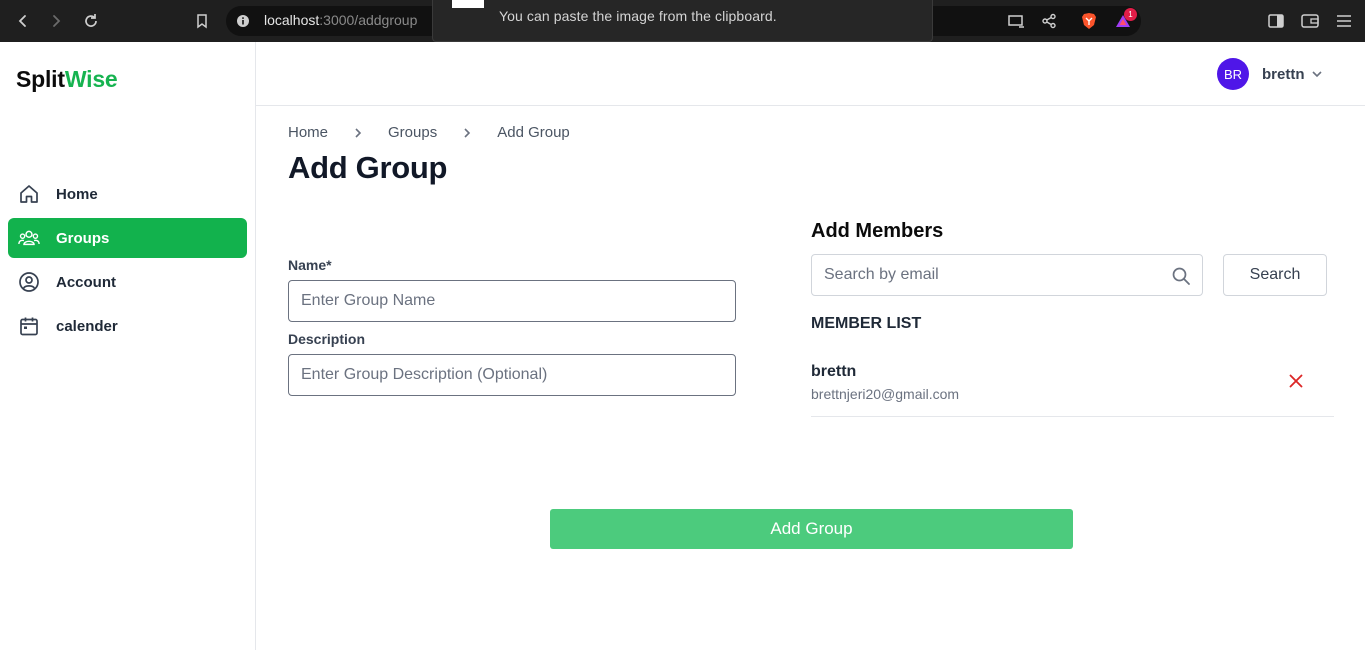 This screenshot has width=1365, height=650. Describe the element at coordinates (533, 132) in the screenshot. I see `breadcrumb-add-group: Add Group` at that location.